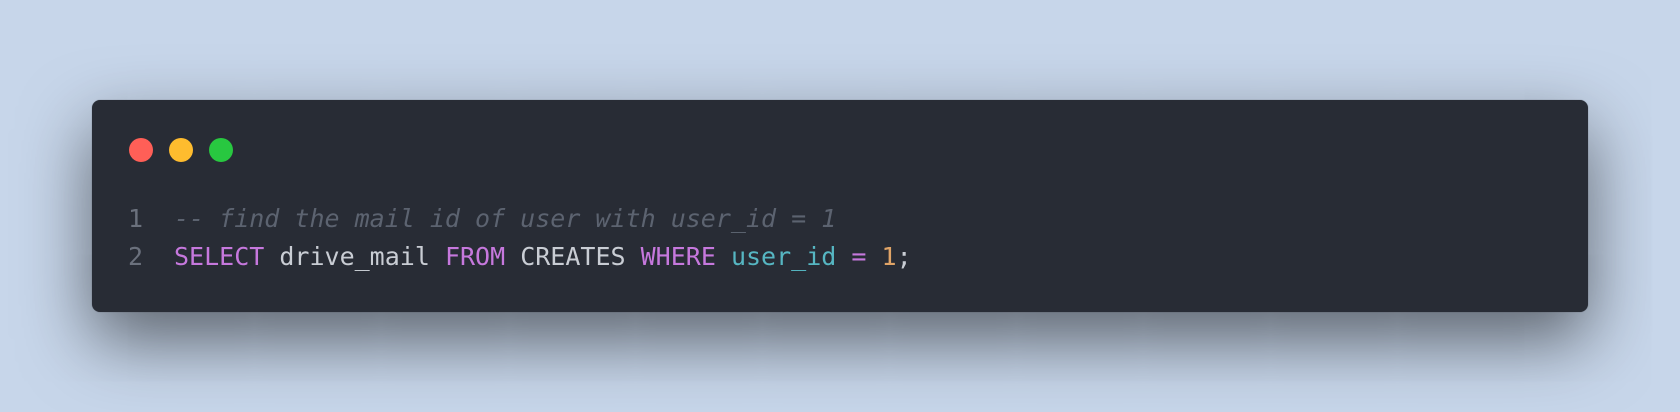  Describe the element at coordinates (221, 150) in the screenshot. I see `maximize-button` at that location.